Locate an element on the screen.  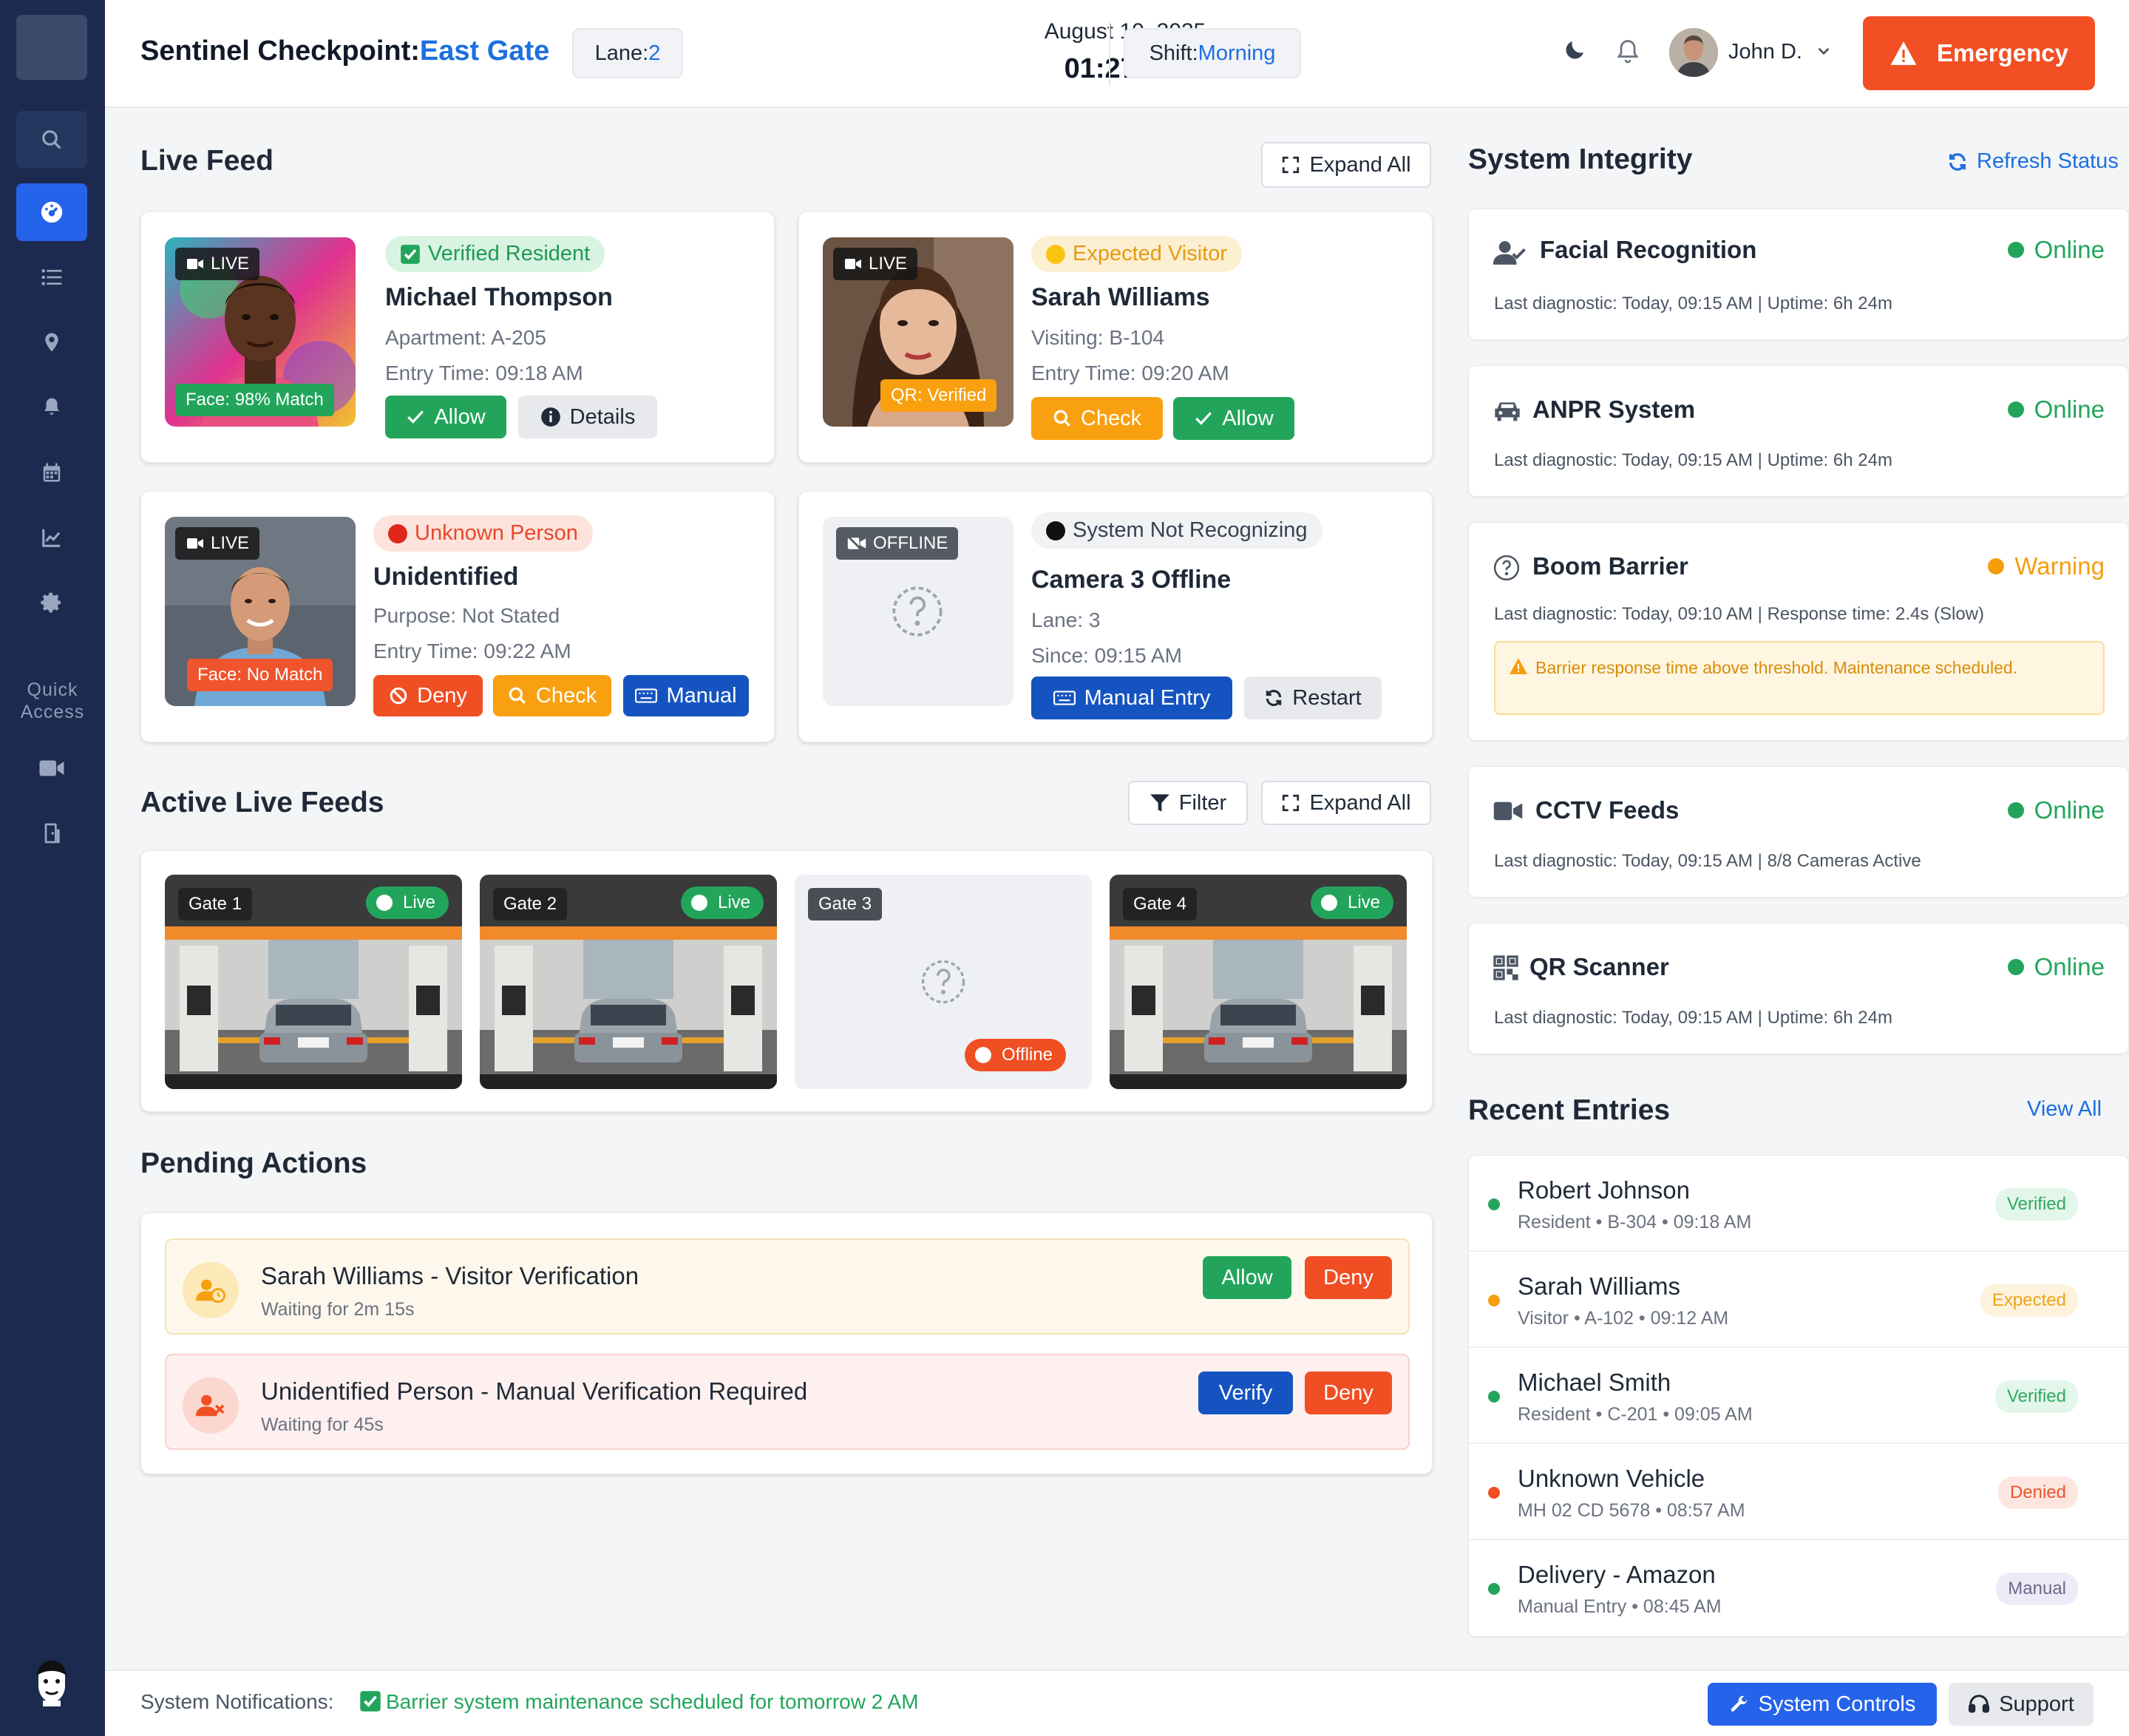
details-button: Details is located at coordinates (587, 417).